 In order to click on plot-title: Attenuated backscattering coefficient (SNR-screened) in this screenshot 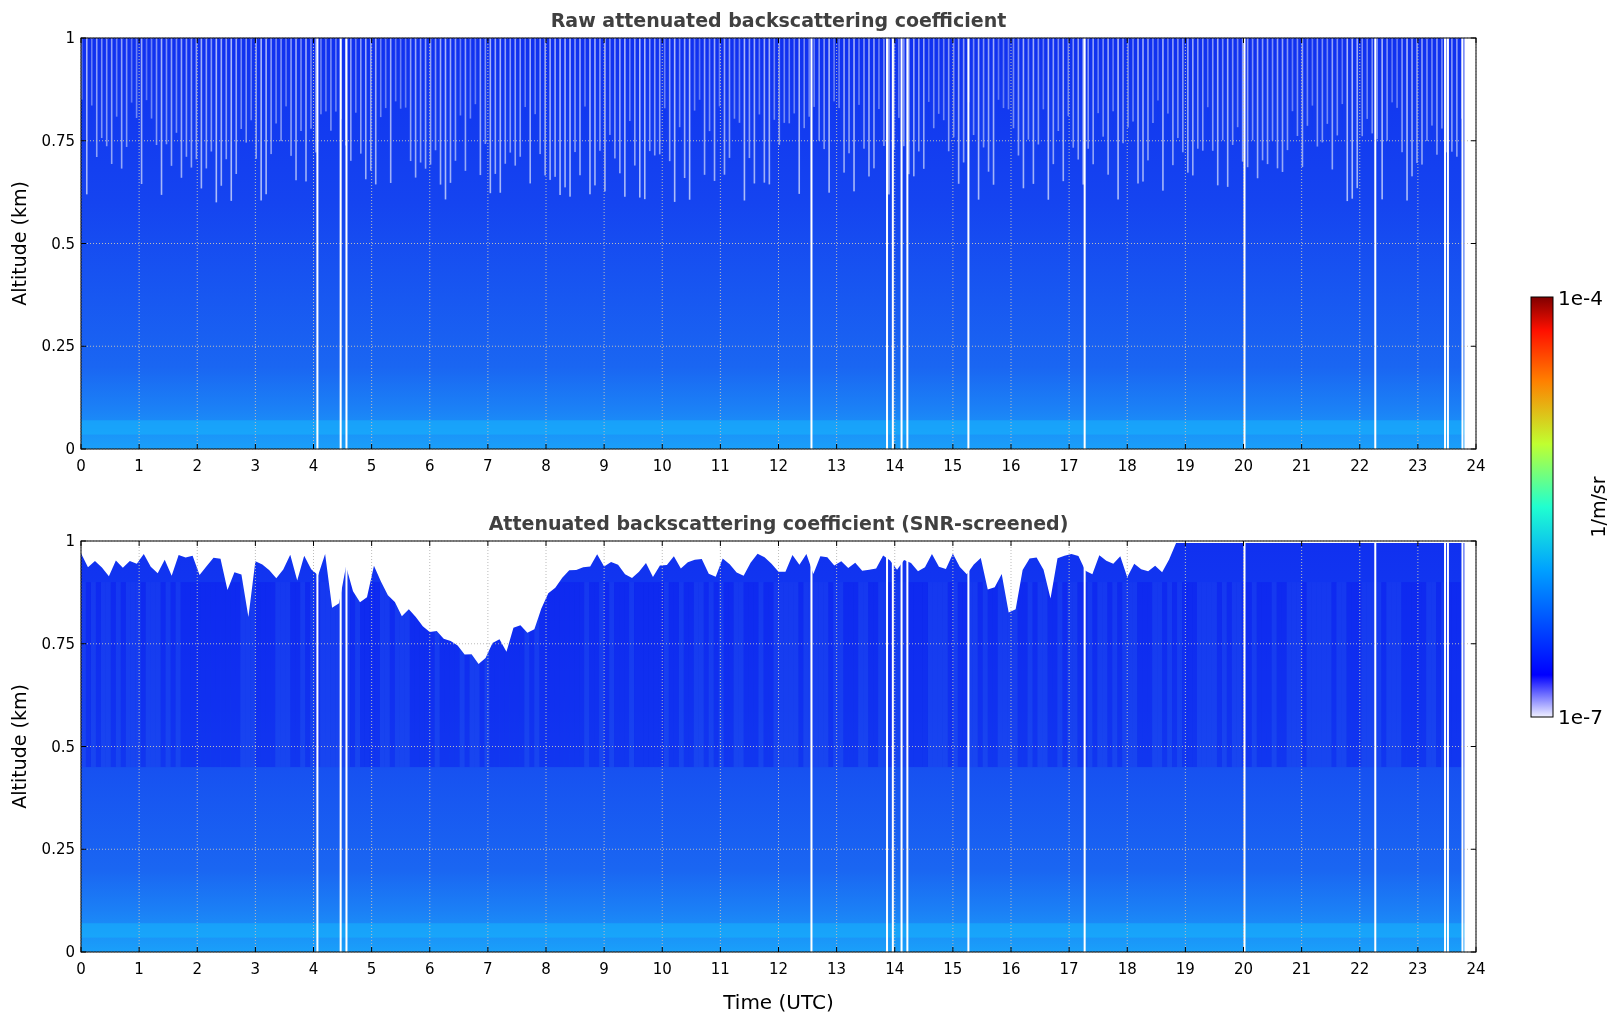, I will do `click(778, 523)`.